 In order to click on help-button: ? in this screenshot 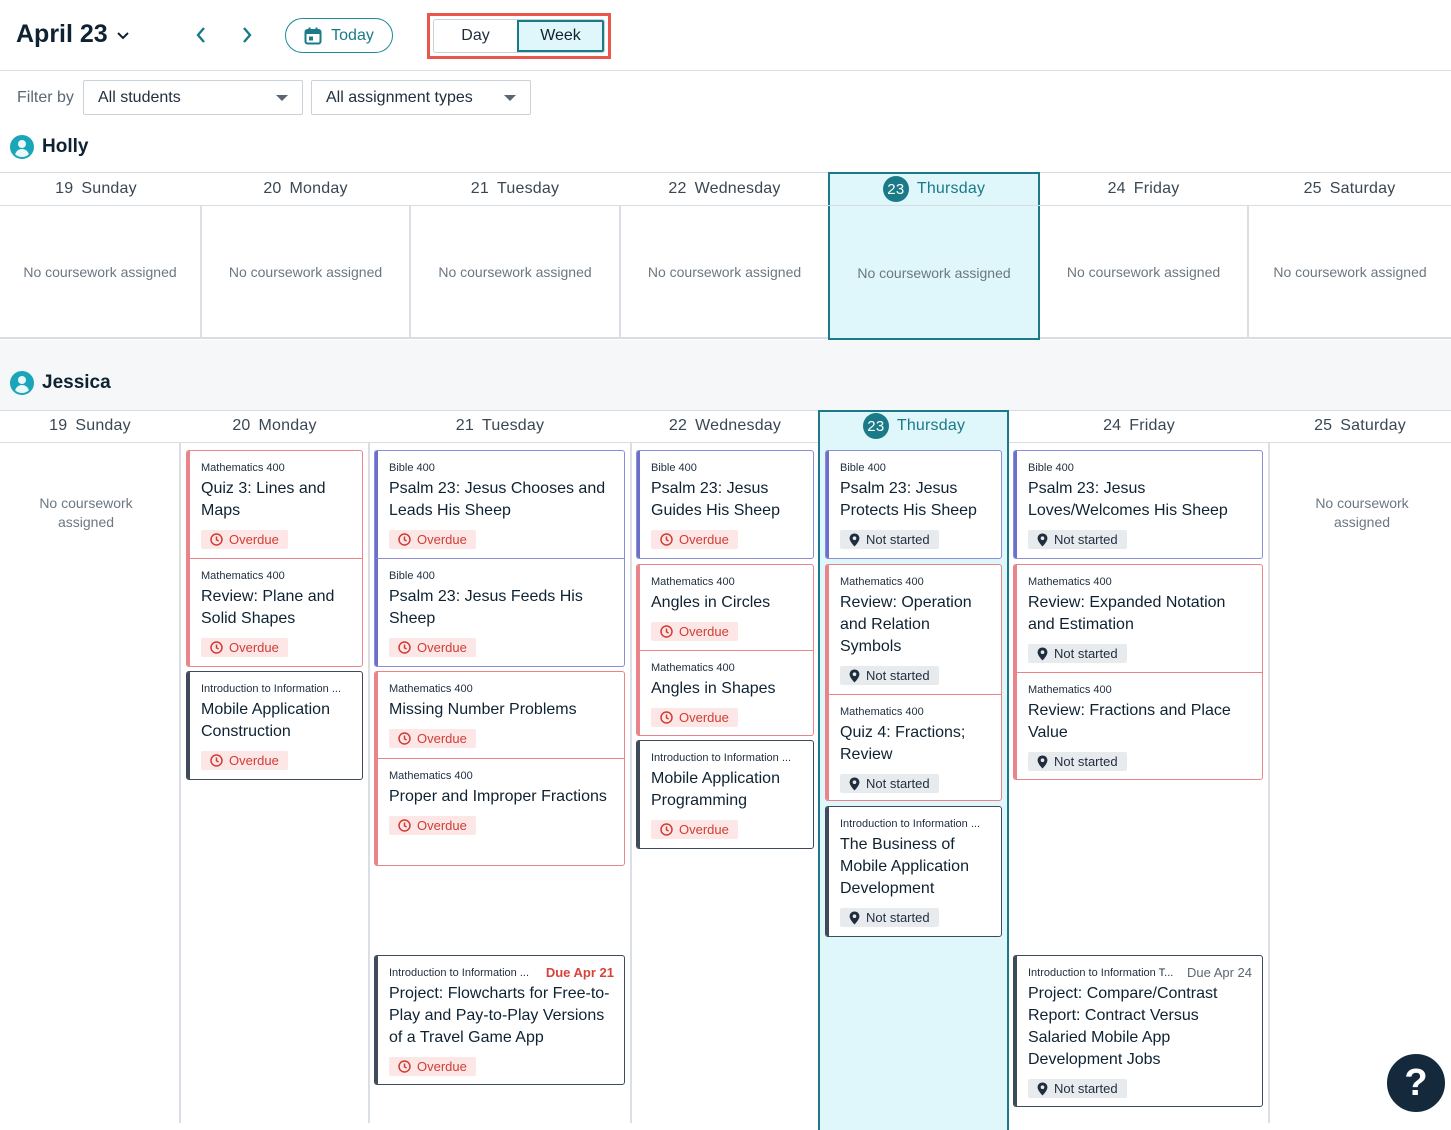, I will do `click(1416, 1083)`.